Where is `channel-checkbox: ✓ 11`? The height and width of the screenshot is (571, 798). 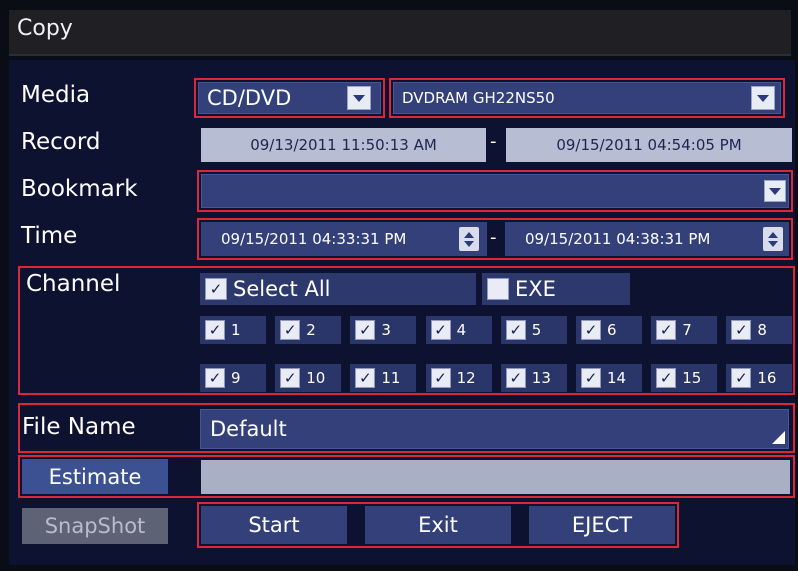
channel-checkbox: ✓ 11 is located at coordinates (383, 378).